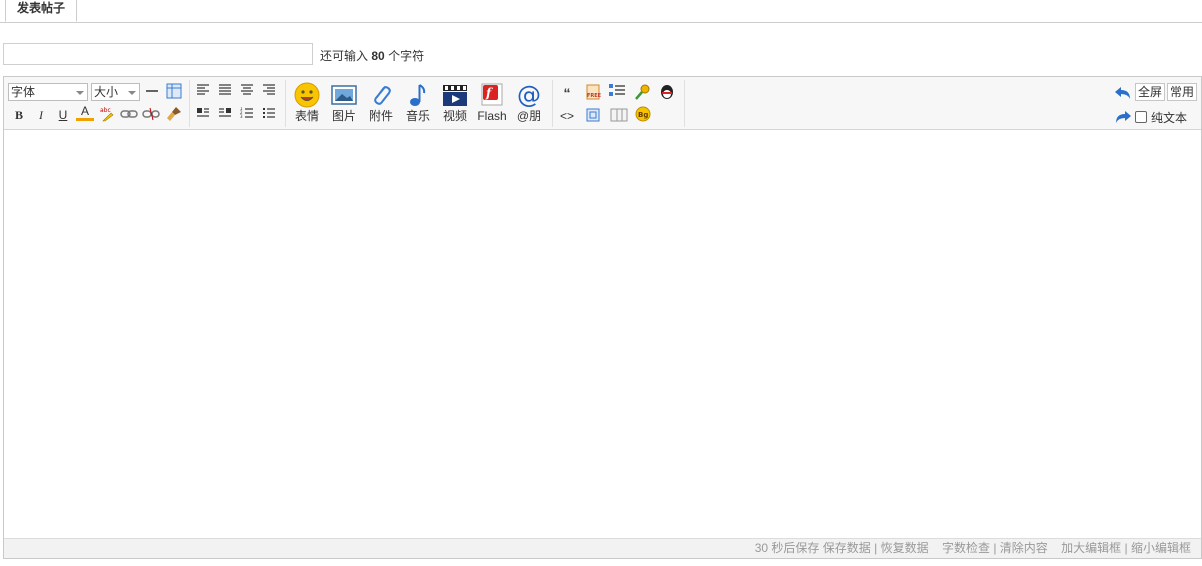 This screenshot has height=566, width=1202. I want to click on clean-format-icon, so click(174, 114).